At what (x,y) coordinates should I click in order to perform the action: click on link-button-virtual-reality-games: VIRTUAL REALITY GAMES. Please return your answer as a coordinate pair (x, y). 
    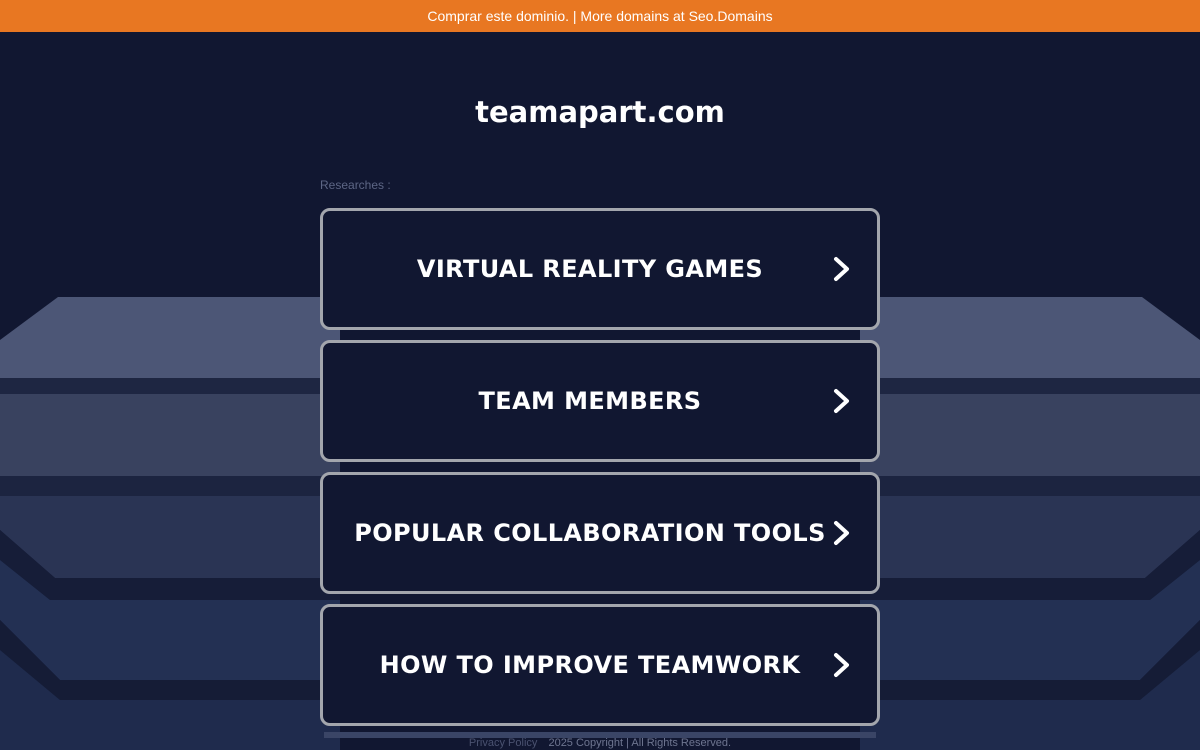
    Looking at the image, I should click on (600, 269).